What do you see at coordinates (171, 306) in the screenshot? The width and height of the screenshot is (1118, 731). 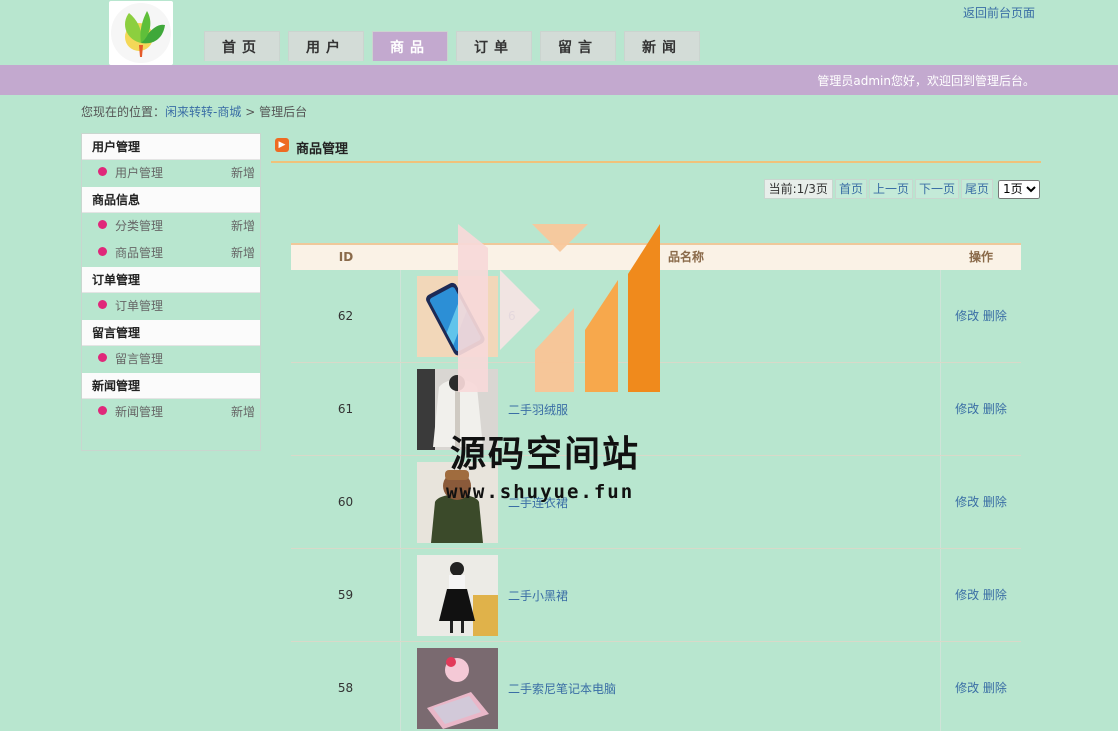 I see `sidebar-item-order-manage: 订单管理` at bounding box center [171, 306].